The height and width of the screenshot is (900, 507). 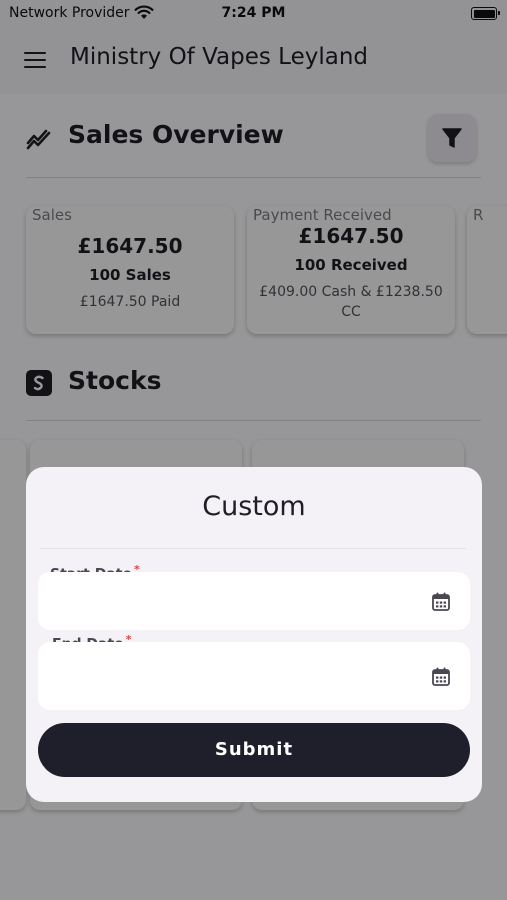 I want to click on start-date-input, so click(x=254, y=601).